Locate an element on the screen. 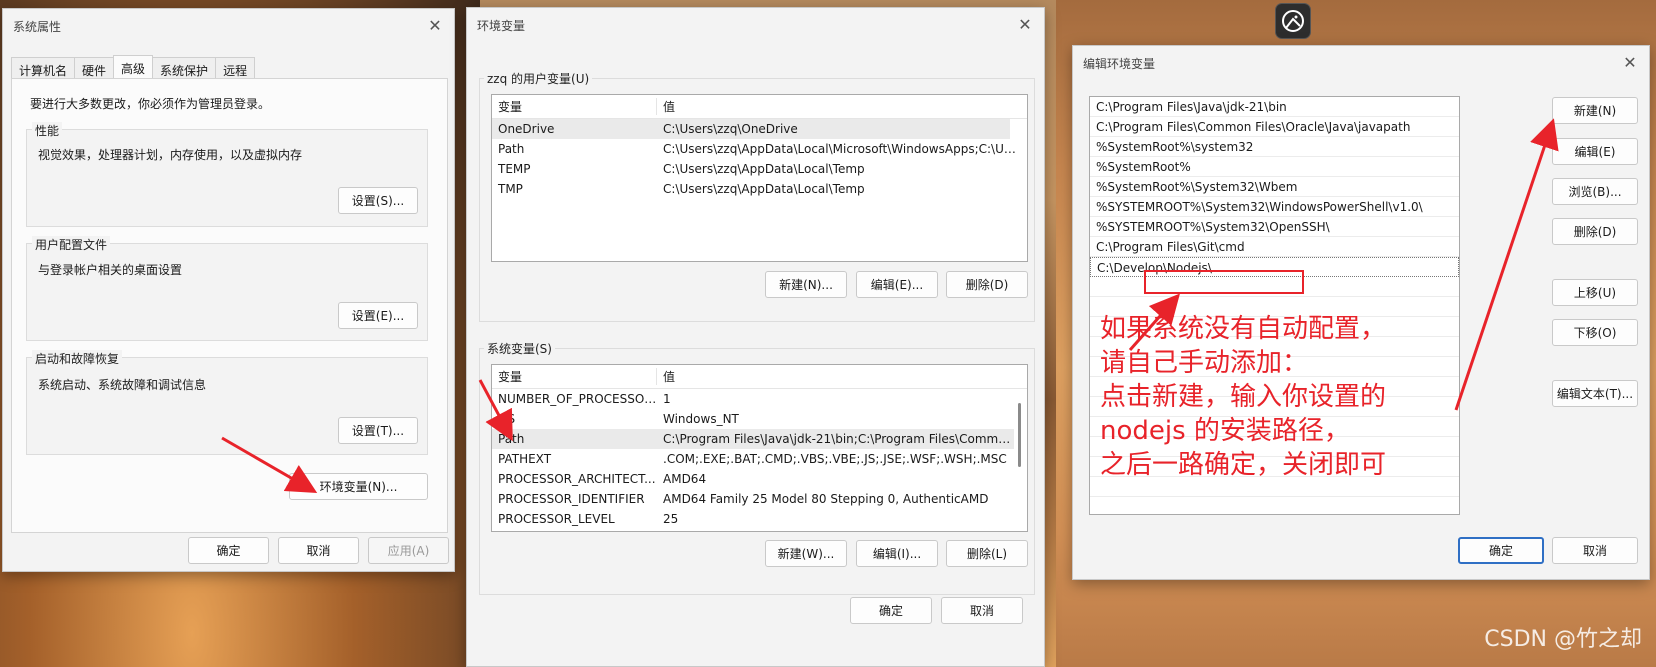 Image resolution: width=1656 pixels, height=667 pixels. move-up-button: 上移(U) is located at coordinates (1595, 292).